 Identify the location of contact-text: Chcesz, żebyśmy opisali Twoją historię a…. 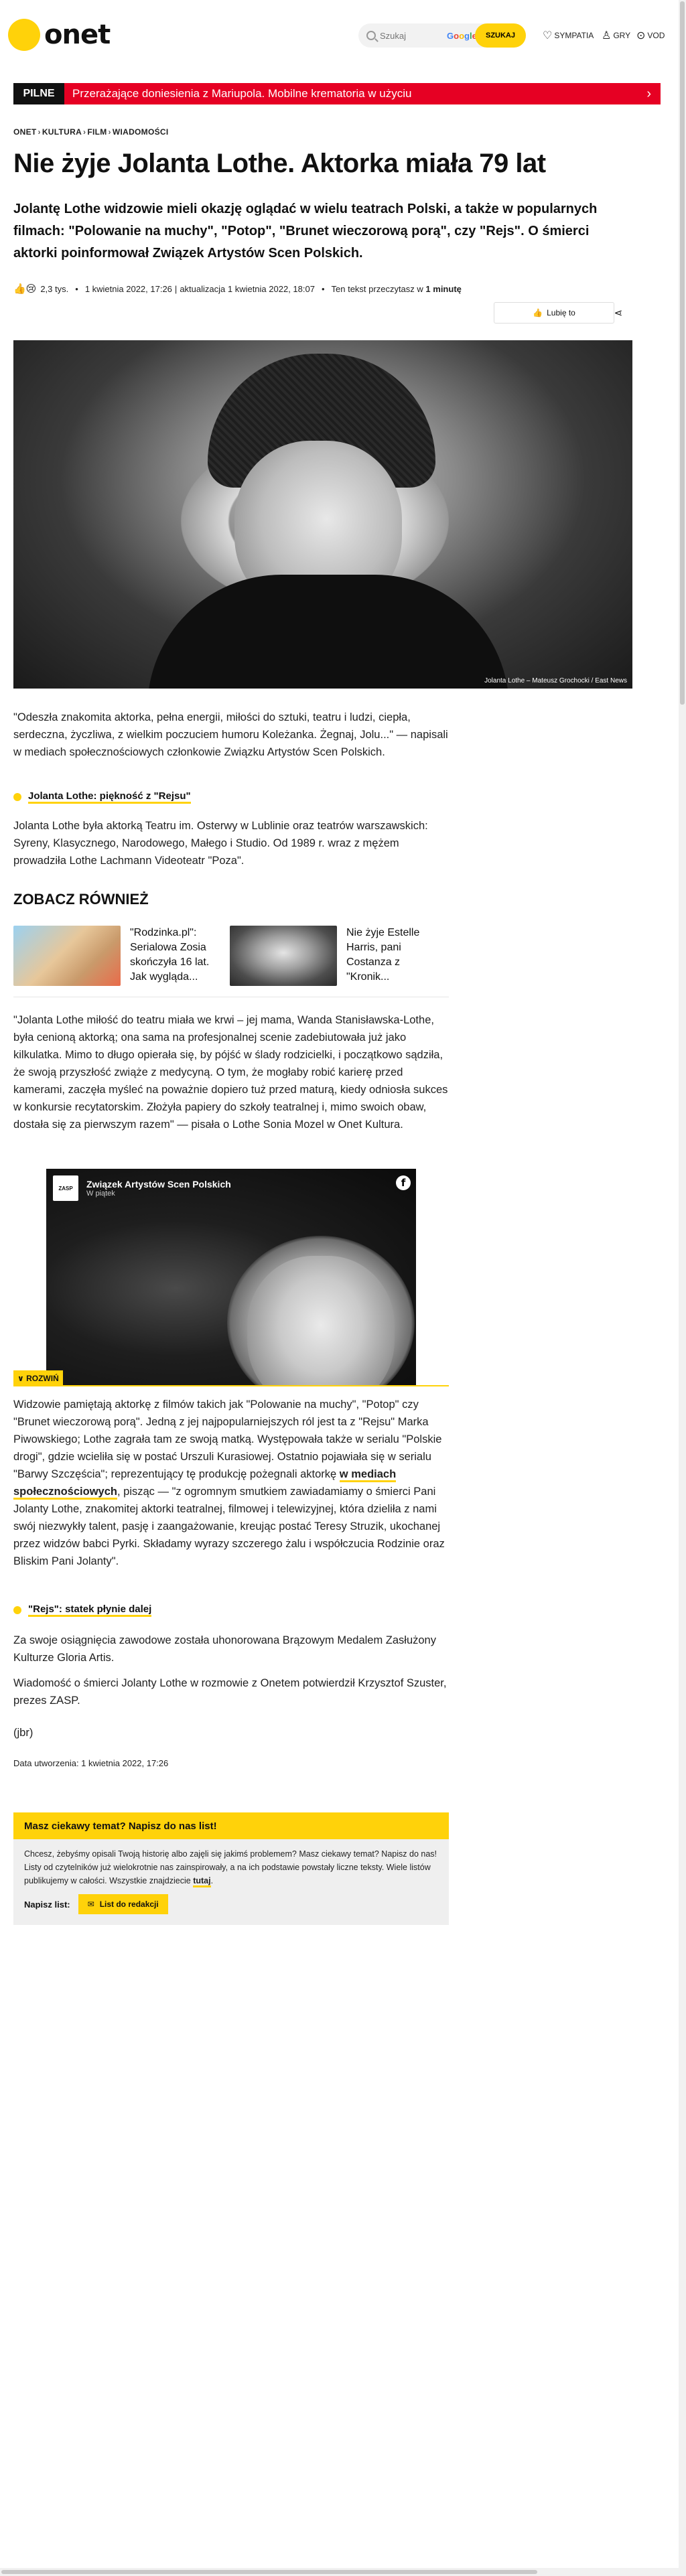
(231, 1863).